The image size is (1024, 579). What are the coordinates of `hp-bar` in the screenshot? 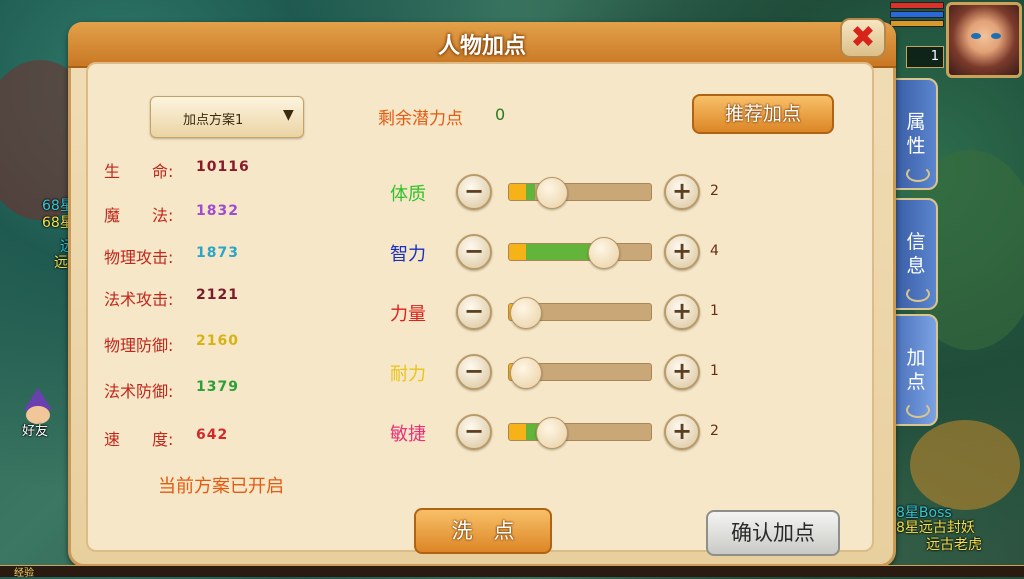 It's located at (917, 5).